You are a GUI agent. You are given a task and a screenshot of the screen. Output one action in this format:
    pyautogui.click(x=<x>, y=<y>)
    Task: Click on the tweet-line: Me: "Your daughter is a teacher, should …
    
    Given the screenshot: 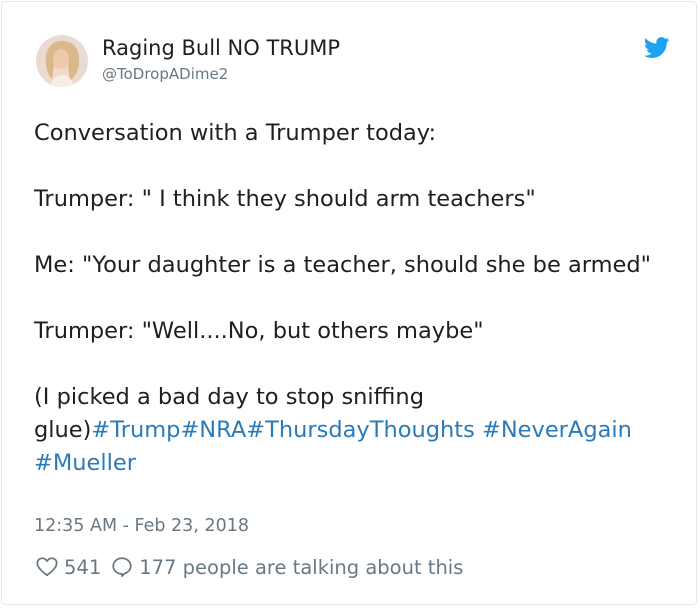 What is the action you would take?
    pyautogui.click(x=342, y=265)
    